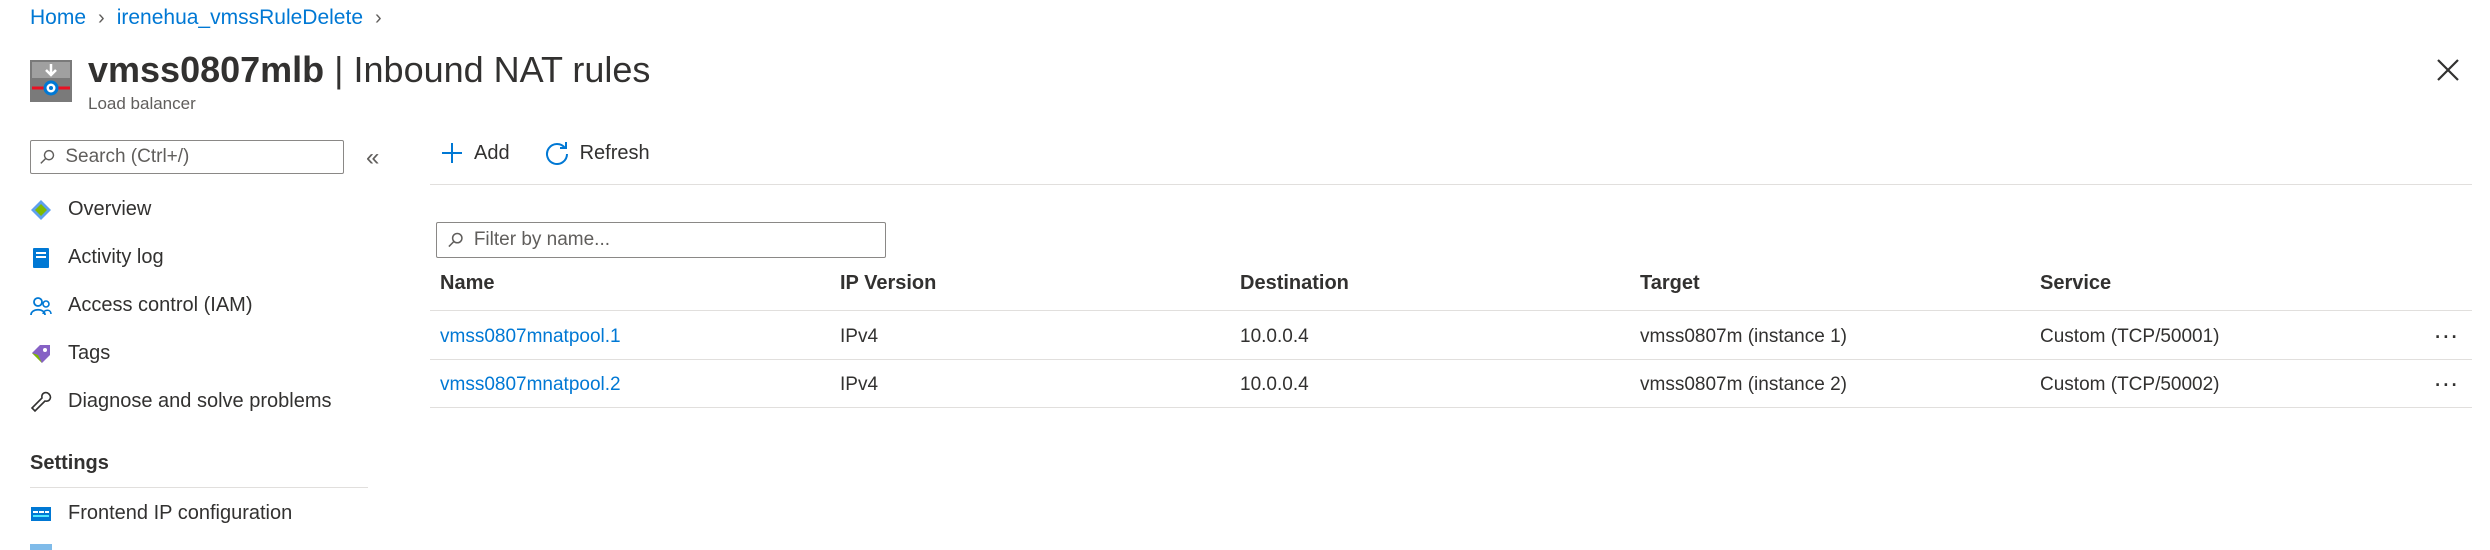 The width and height of the screenshot is (2490, 550). Describe the element at coordinates (41, 353) in the screenshot. I see `tag-icon` at that location.